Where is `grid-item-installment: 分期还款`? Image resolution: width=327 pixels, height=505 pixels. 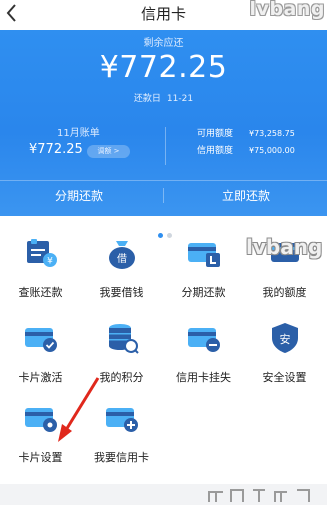
grid-item-installment: 分期还款 is located at coordinates (203, 270).